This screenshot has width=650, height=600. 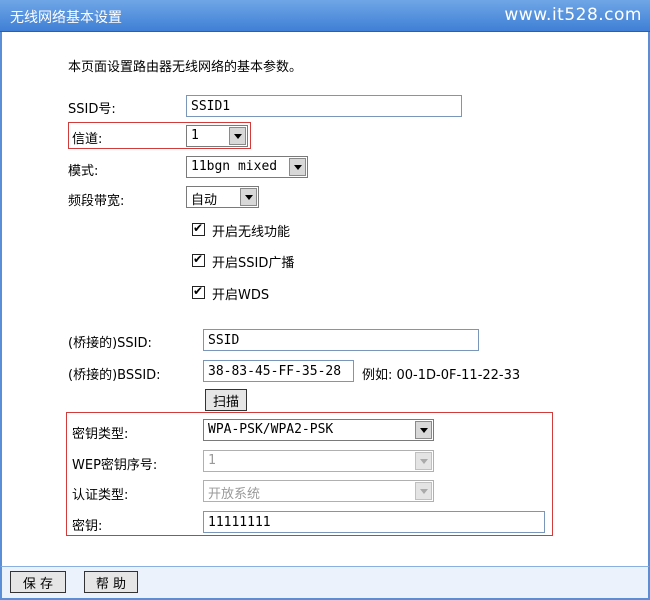 What do you see at coordinates (324, 106) in the screenshot?
I see `ssid-input` at bounding box center [324, 106].